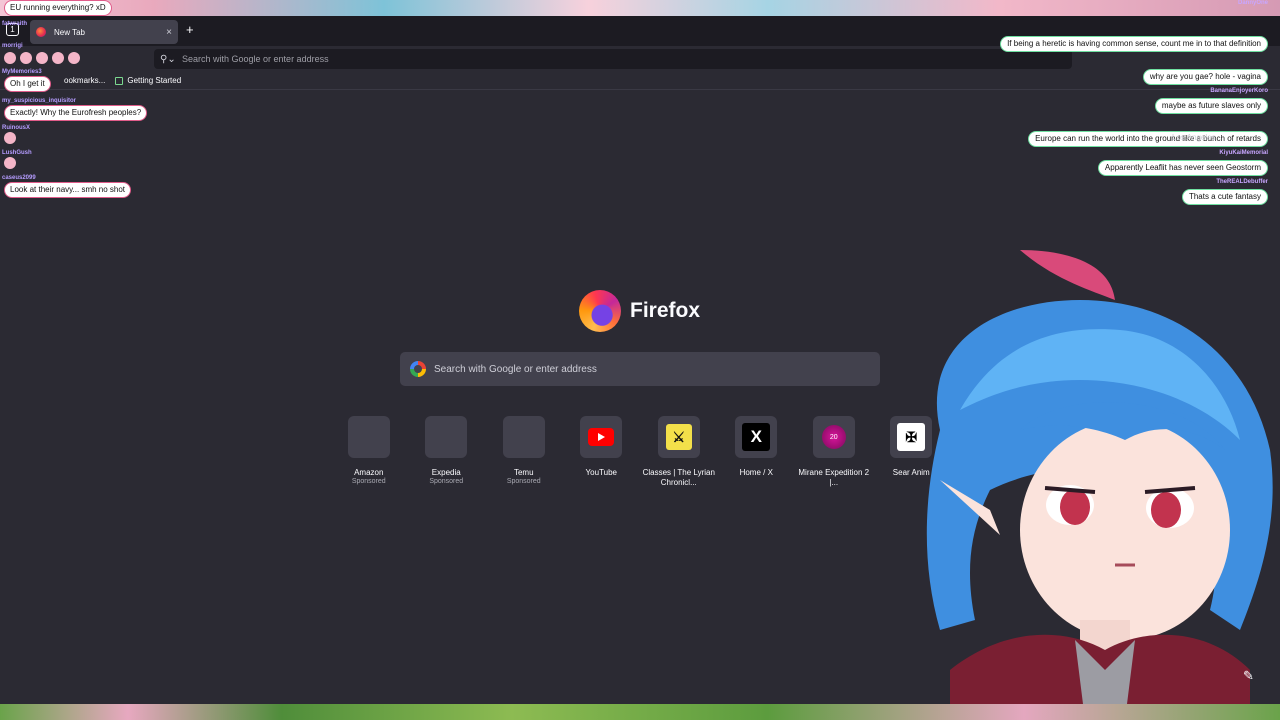 This screenshot has width=1280, height=720. What do you see at coordinates (17, 153) in the screenshot?
I see `chat-username: LushGush` at bounding box center [17, 153].